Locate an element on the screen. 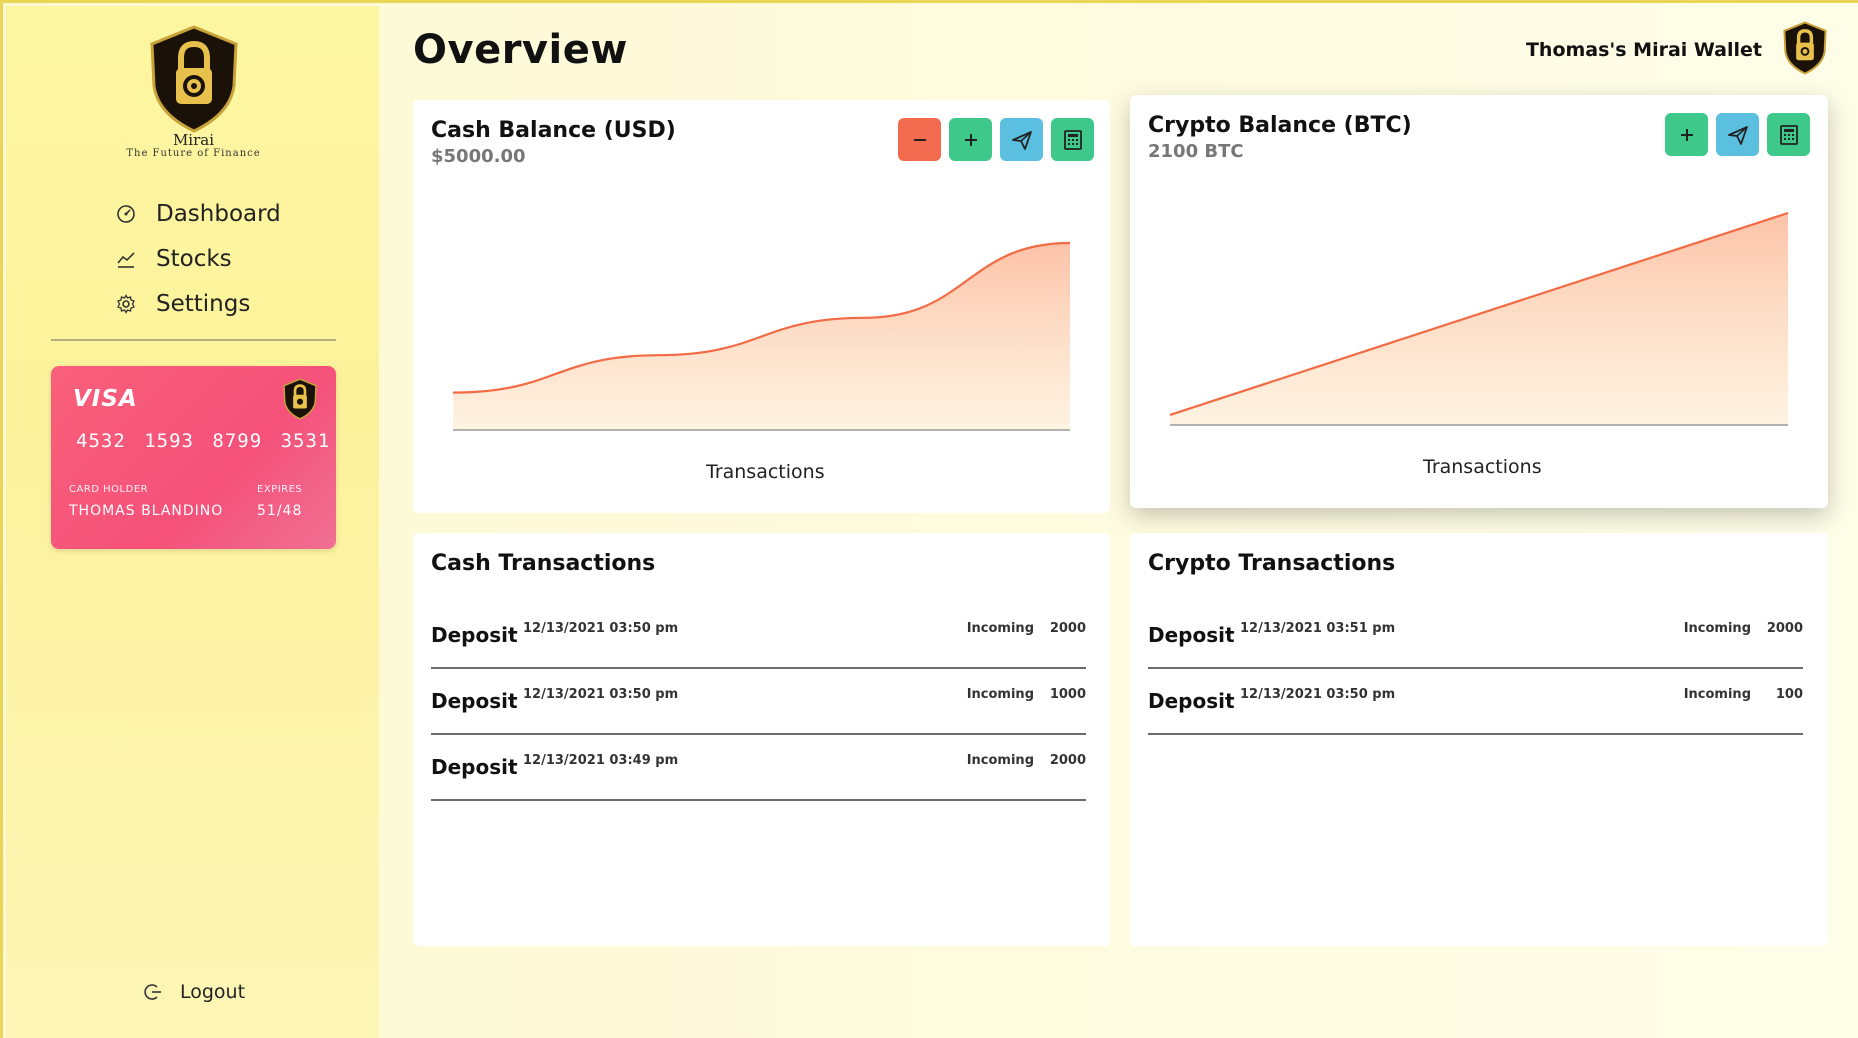 The height and width of the screenshot is (1038, 1858). brand-logo: Mirai The Future of Finance is located at coordinates (193, 94).